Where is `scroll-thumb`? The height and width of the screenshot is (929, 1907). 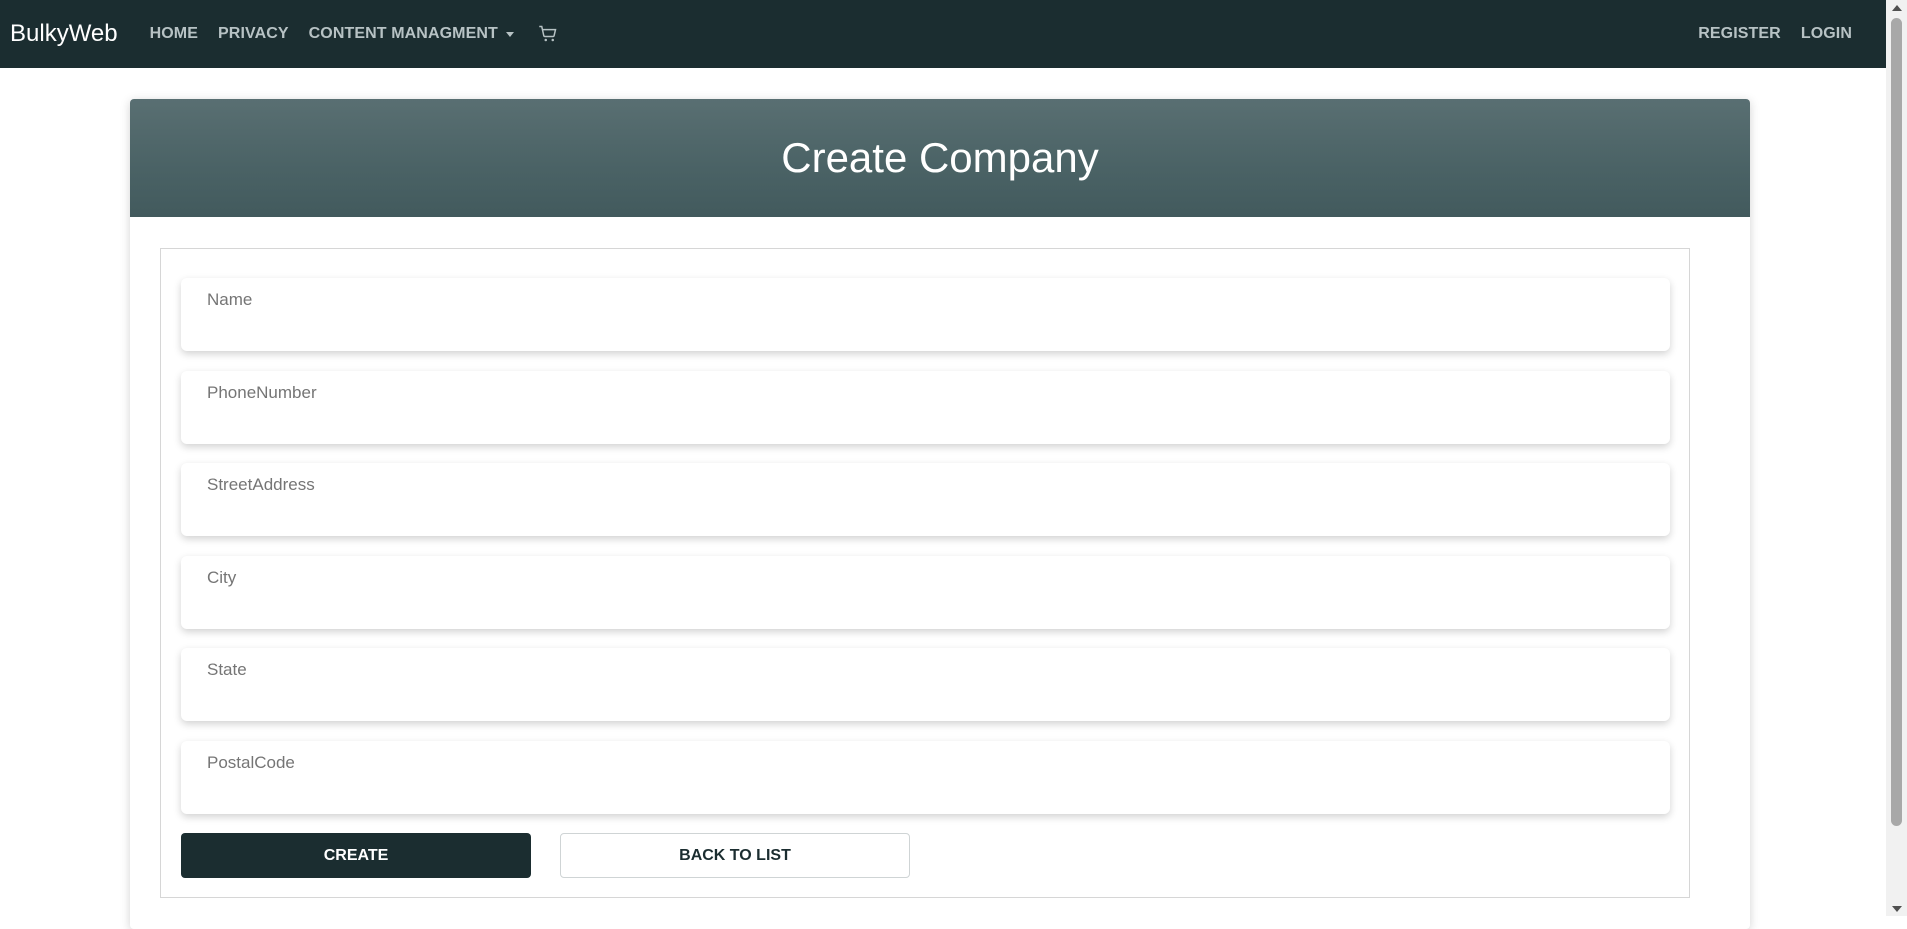 scroll-thumb is located at coordinates (1896, 422).